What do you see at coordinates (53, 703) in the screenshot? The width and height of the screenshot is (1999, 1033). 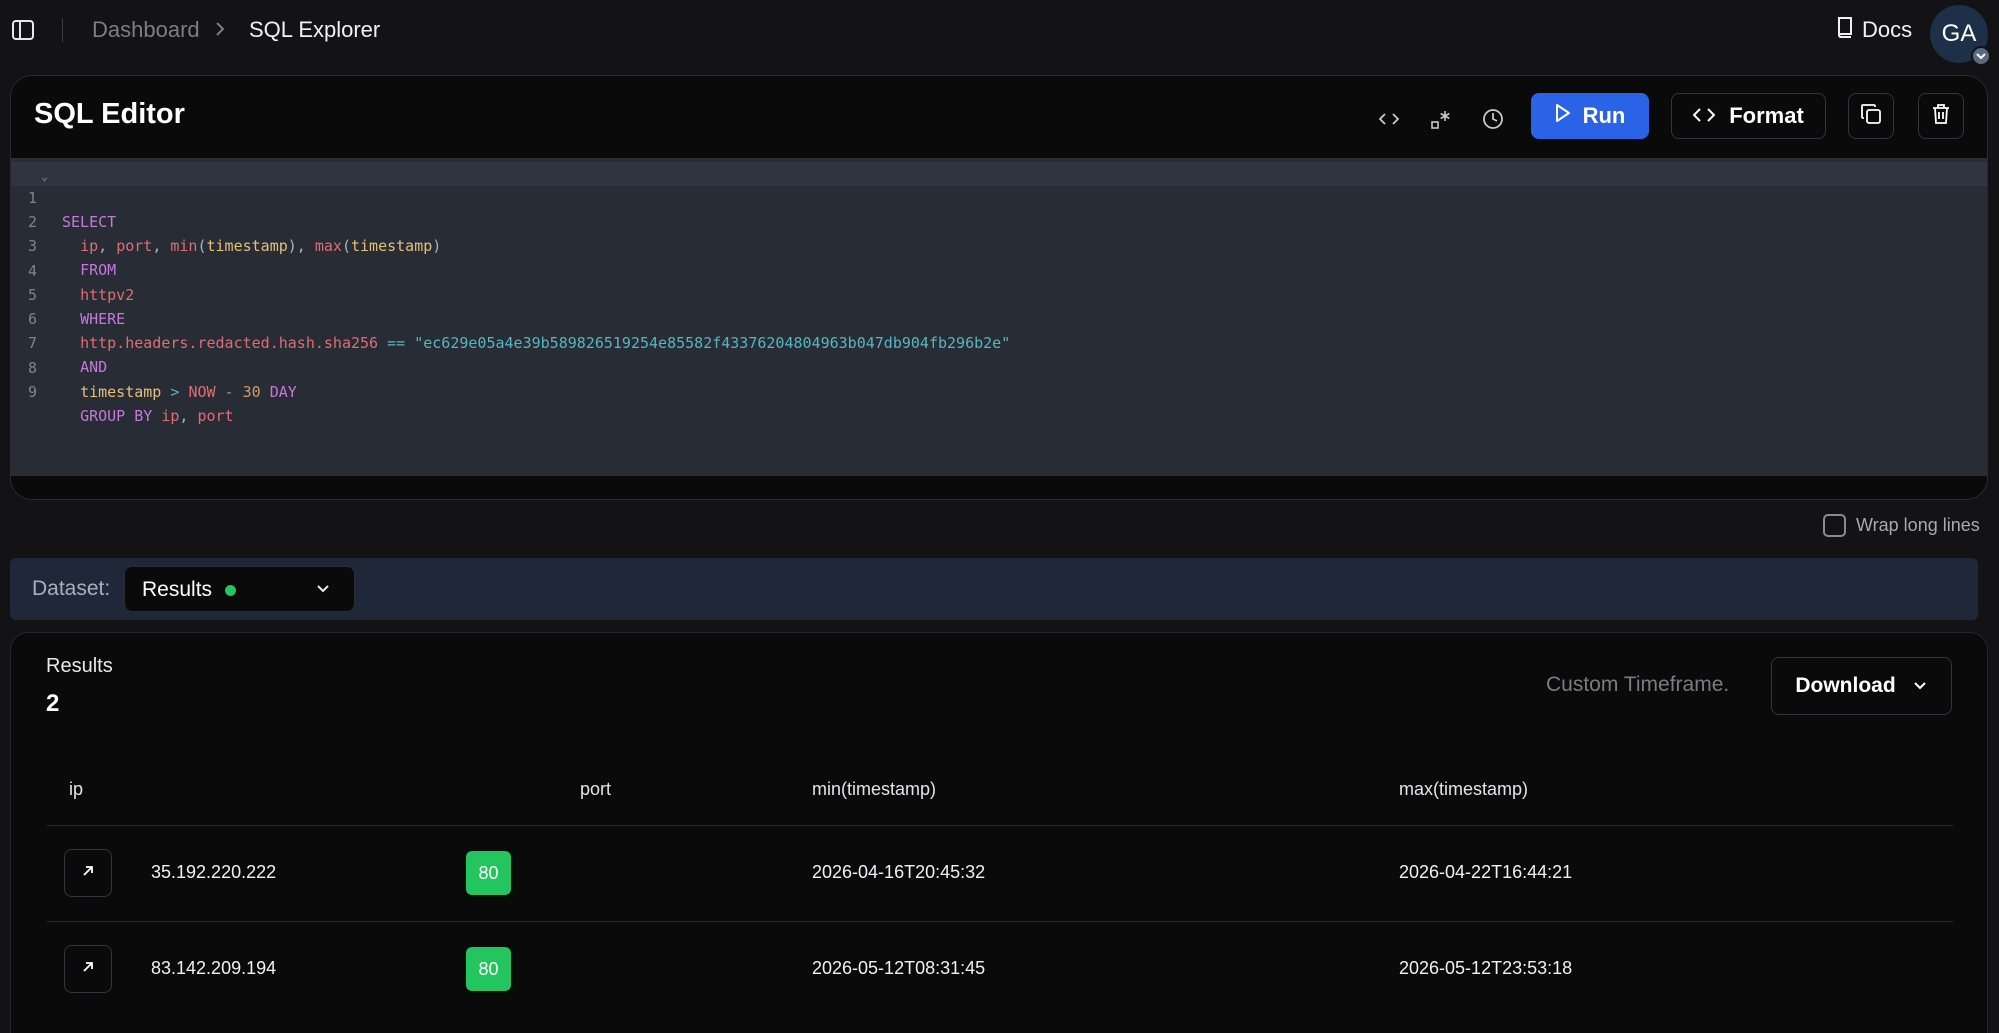 I see `results-count: 2` at bounding box center [53, 703].